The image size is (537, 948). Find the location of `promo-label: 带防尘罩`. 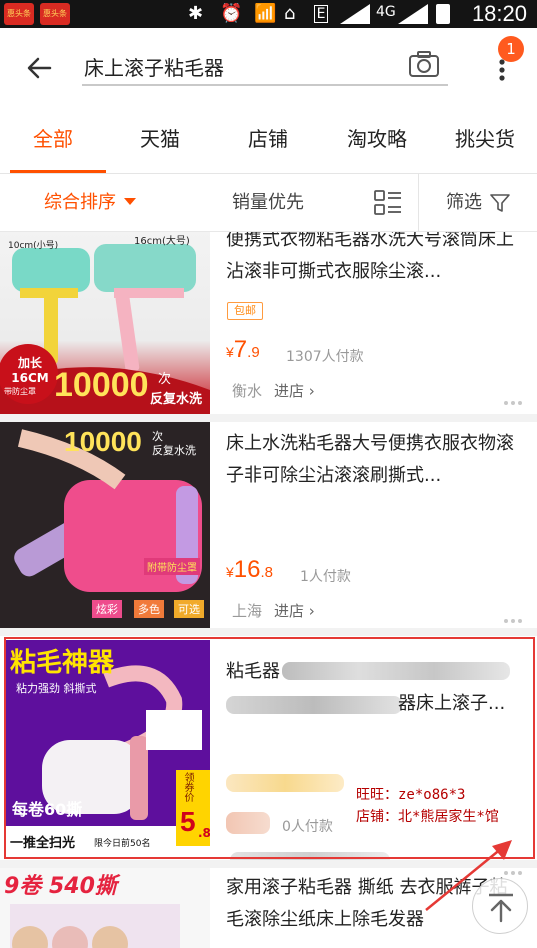

promo-label: 带防尘罩 is located at coordinates (20, 391).